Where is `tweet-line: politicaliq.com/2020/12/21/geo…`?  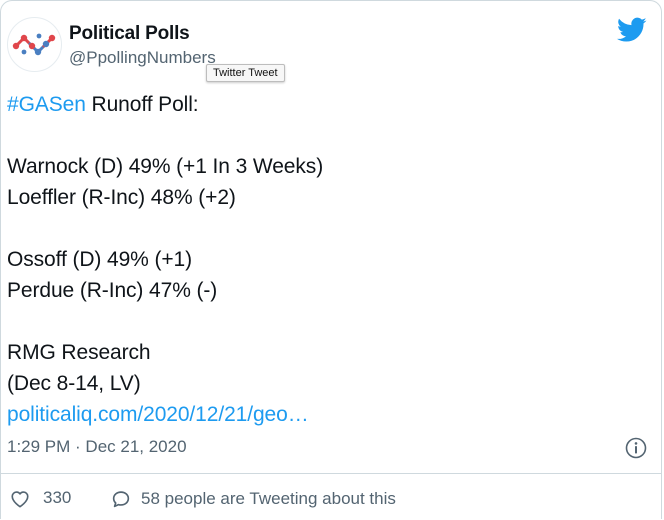
tweet-line: politicaliq.com/2020/12/21/geo… is located at coordinates (165, 414).